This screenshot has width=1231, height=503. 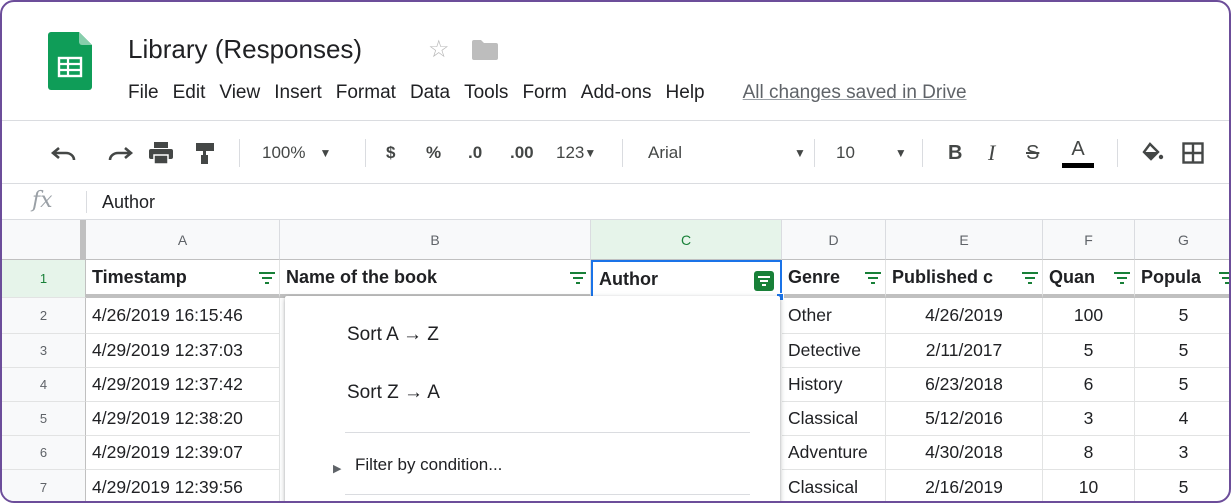 What do you see at coordinates (435, 240) in the screenshot?
I see `column-header-b: B` at bounding box center [435, 240].